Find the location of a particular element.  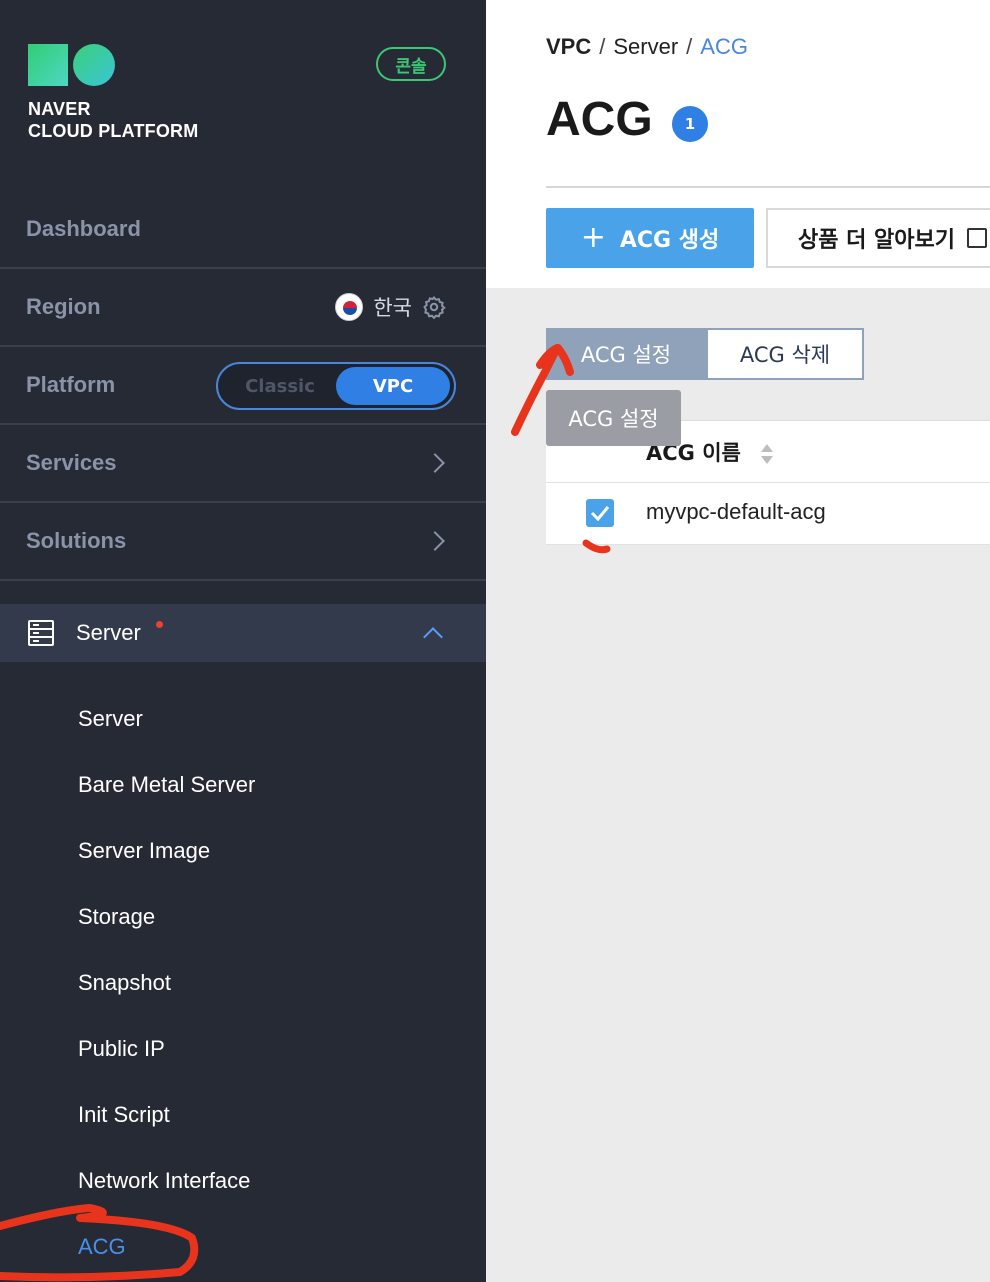

nav-dashboard: Dashboard is located at coordinates (243, 230).